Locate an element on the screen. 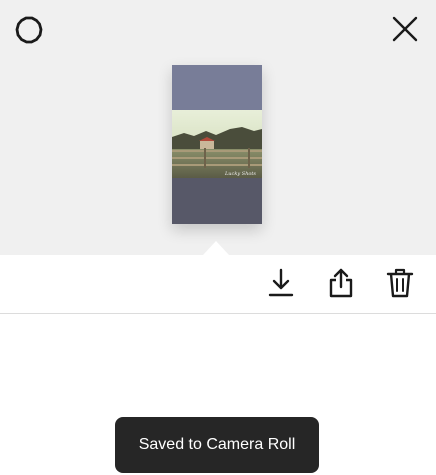 The image size is (436, 475). gear-icon is located at coordinates (29, 32).